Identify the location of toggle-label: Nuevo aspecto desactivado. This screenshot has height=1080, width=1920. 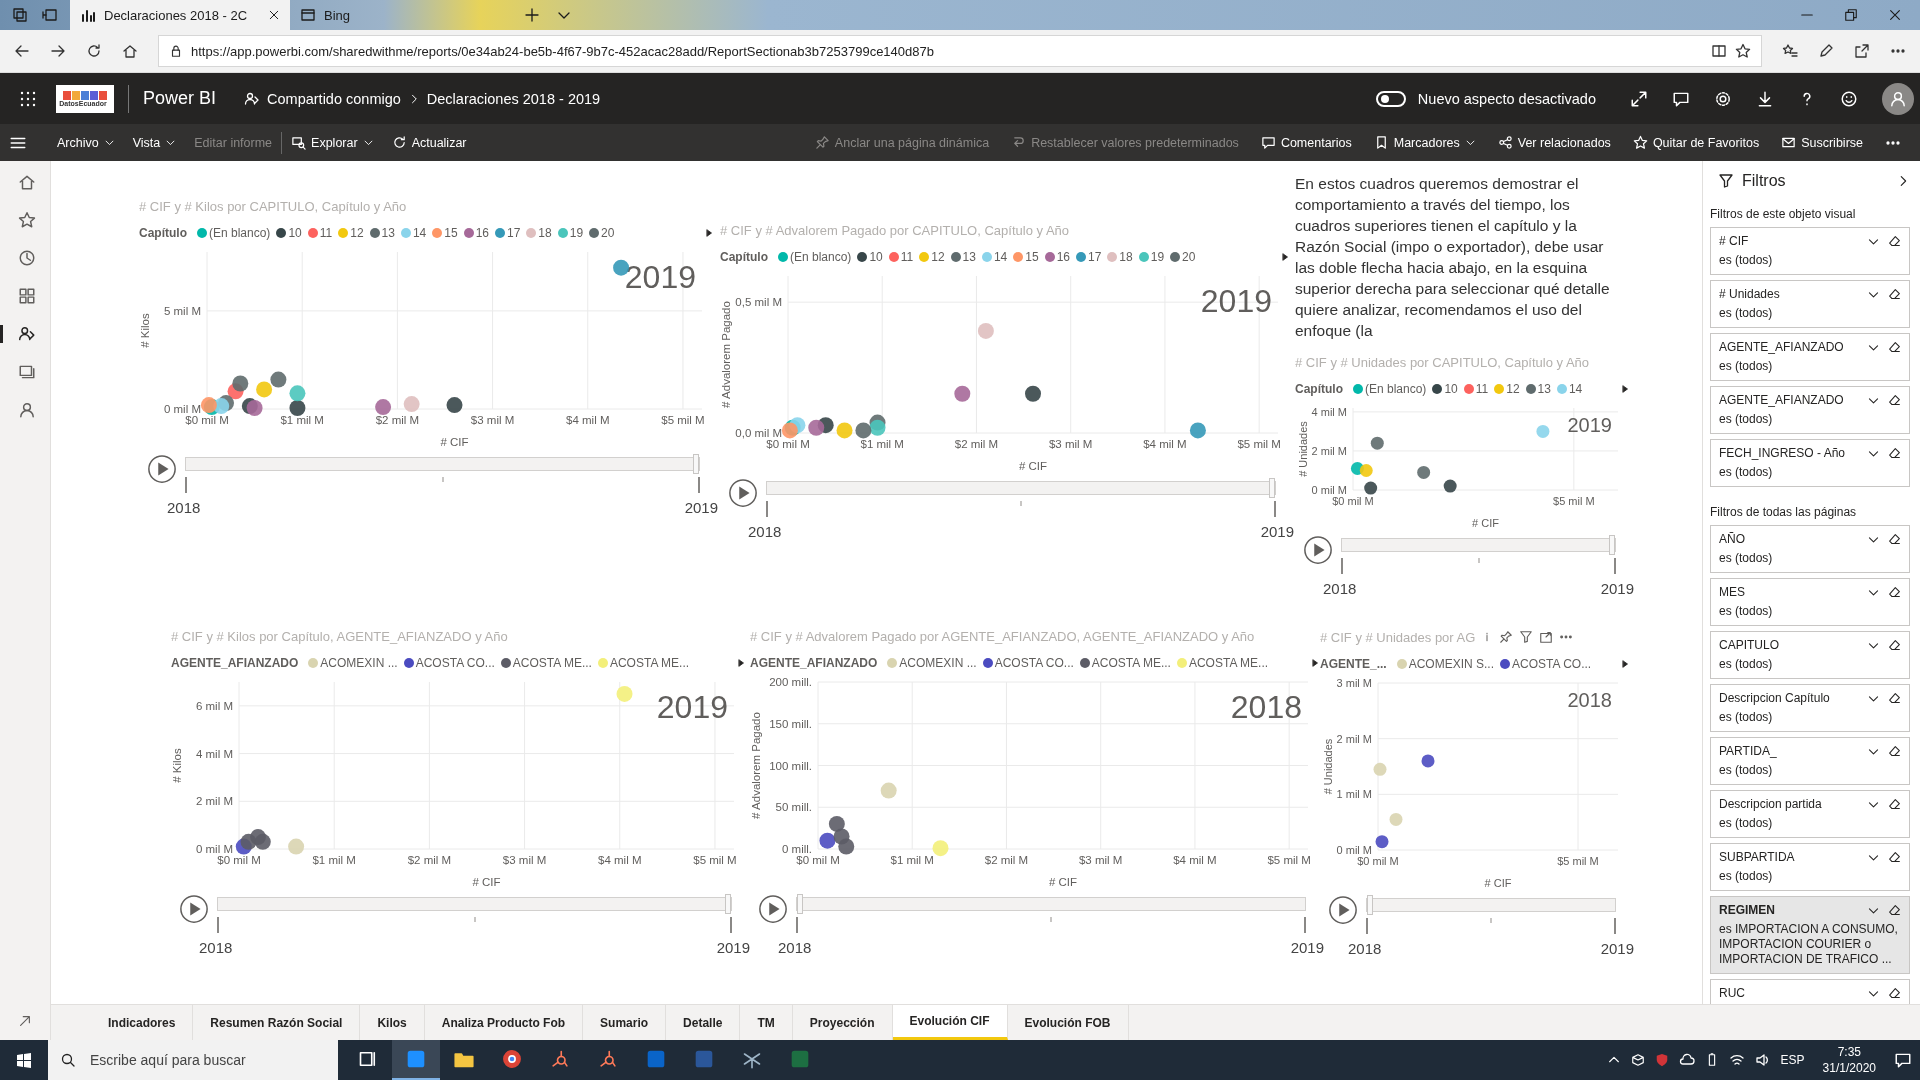
(1506, 98).